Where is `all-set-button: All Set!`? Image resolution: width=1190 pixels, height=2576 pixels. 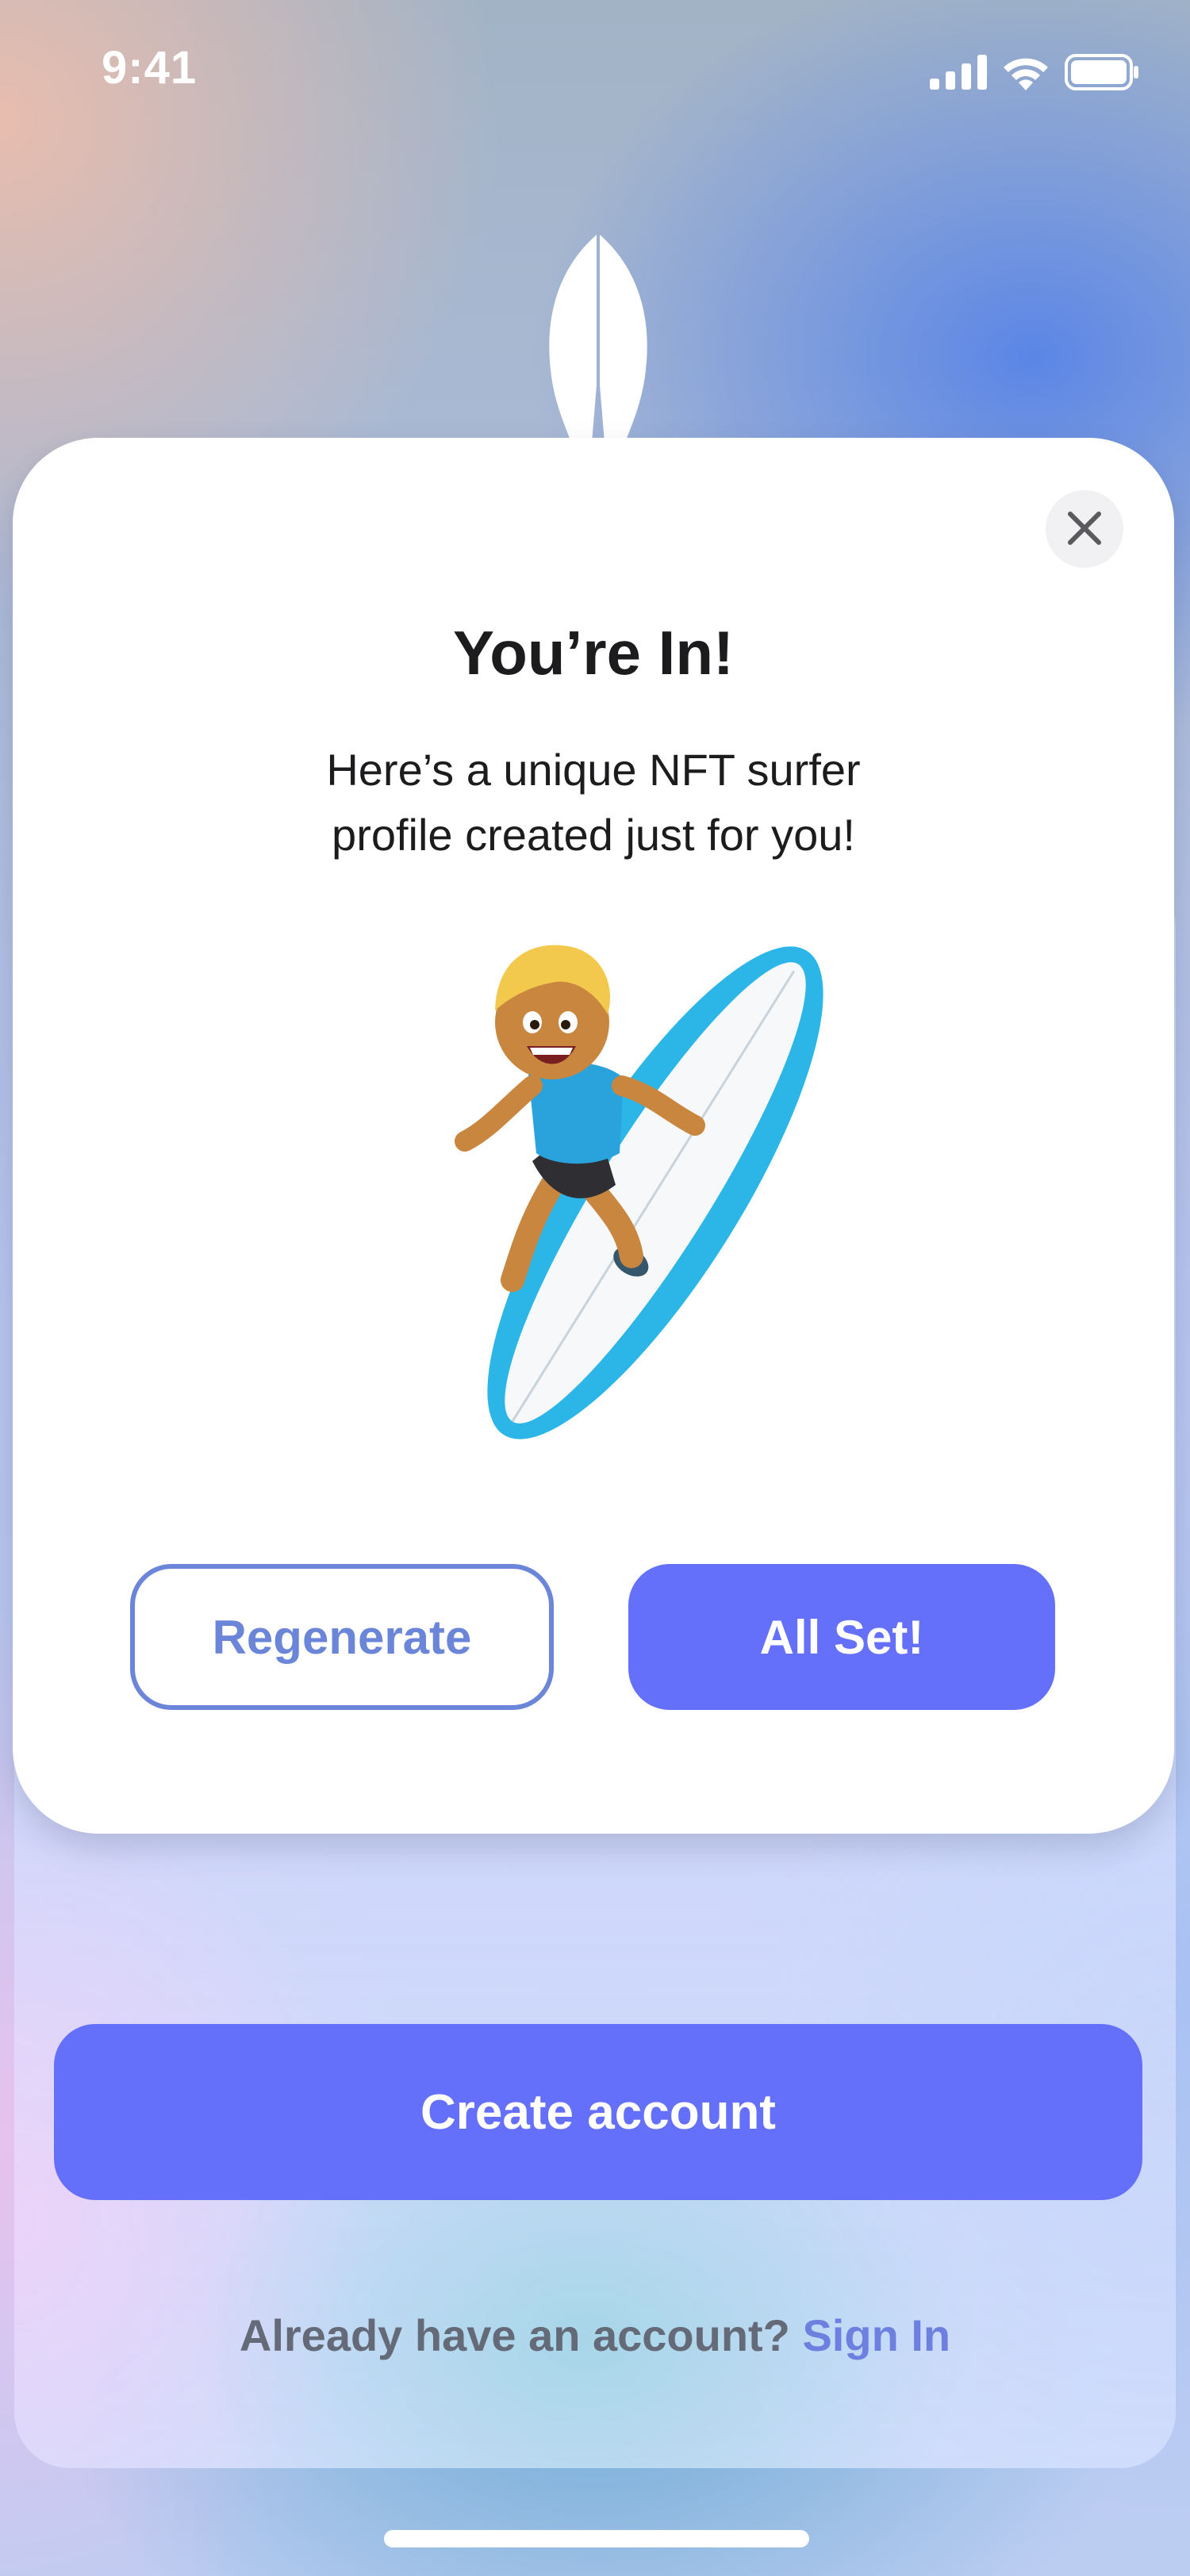 all-set-button: All Set! is located at coordinates (841, 1637).